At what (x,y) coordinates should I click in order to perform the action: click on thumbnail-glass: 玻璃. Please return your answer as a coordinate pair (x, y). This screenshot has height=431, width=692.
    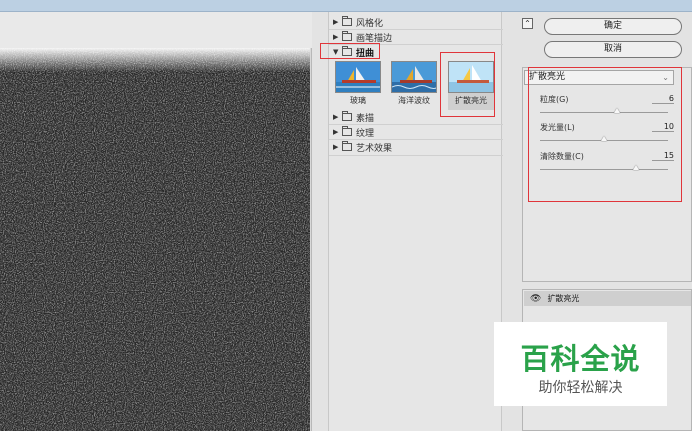
    Looking at the image, I should click on (358, 83).